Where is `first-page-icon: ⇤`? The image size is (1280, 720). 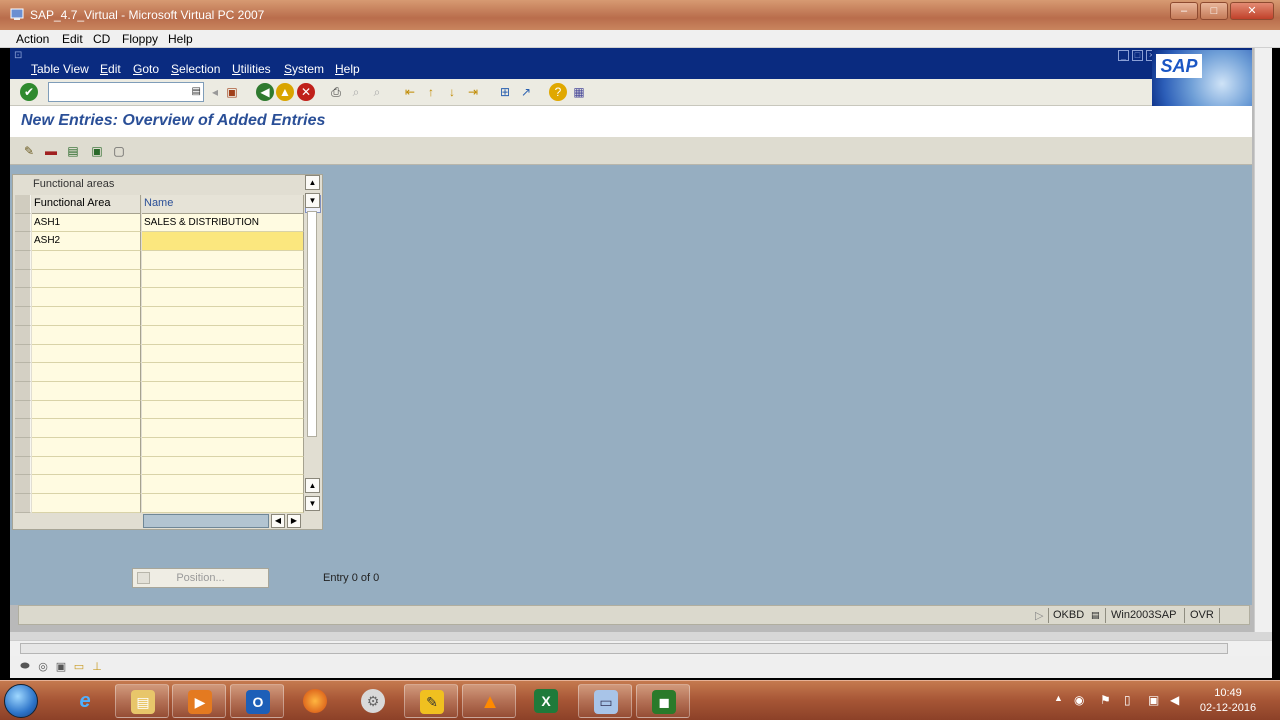 first-page-icon: ⇤ is located at coordinates (410, 92).